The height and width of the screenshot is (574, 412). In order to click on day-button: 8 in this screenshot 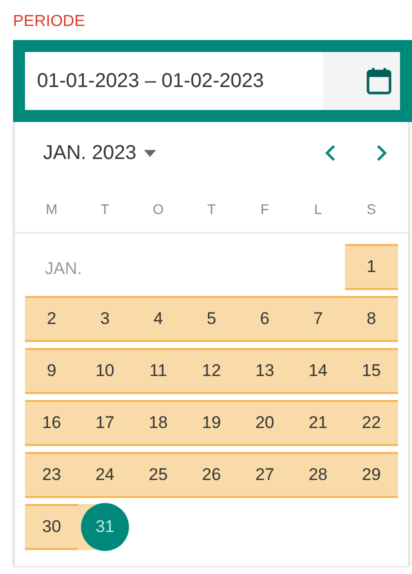, I will do `click(371, 319)`.